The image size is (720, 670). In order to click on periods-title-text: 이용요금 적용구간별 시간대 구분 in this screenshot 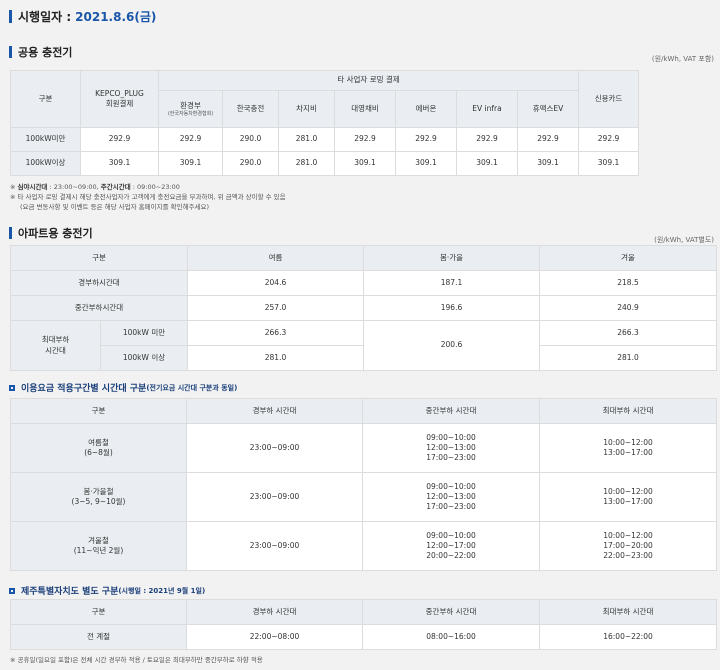, I will do `click(84, 389)`.